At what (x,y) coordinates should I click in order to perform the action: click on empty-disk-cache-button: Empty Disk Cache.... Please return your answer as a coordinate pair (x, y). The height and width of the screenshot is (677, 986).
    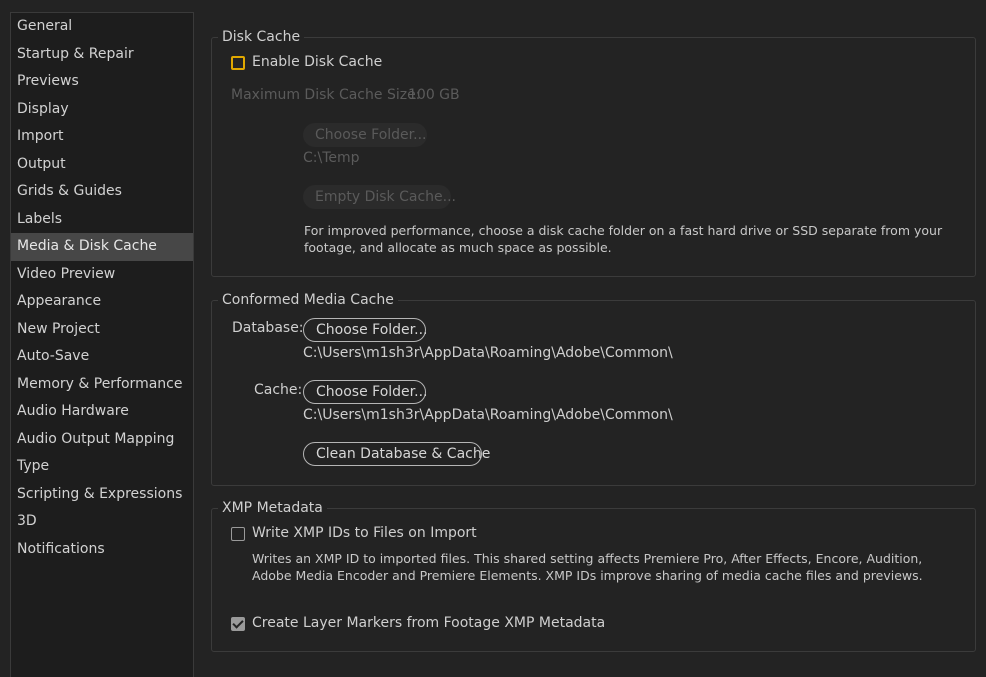
    Looking at the image, I should click on (379, 197).